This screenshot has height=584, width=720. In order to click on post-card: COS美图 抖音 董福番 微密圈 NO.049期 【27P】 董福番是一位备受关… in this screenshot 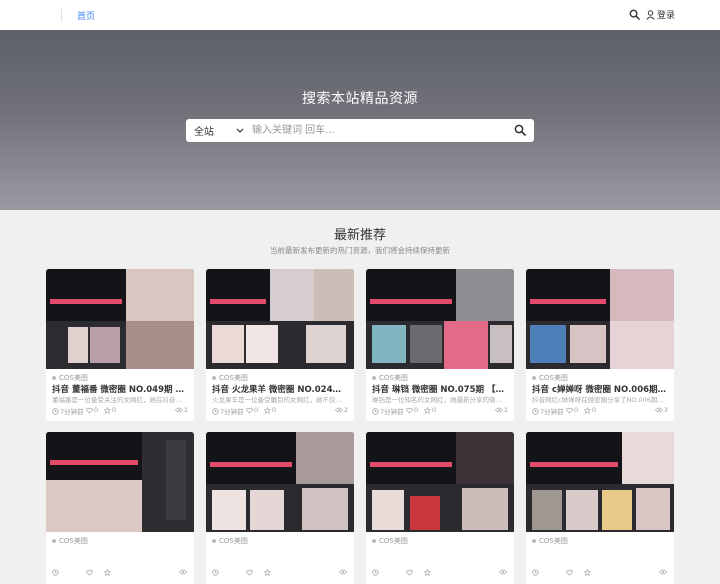, I will do `click(120, 345)`.